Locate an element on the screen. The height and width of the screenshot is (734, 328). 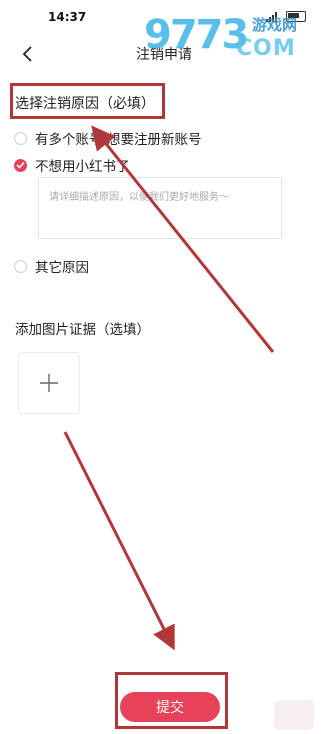
watermark-logo: 9773 游戏网 COM is located at coordinates (233, 37).